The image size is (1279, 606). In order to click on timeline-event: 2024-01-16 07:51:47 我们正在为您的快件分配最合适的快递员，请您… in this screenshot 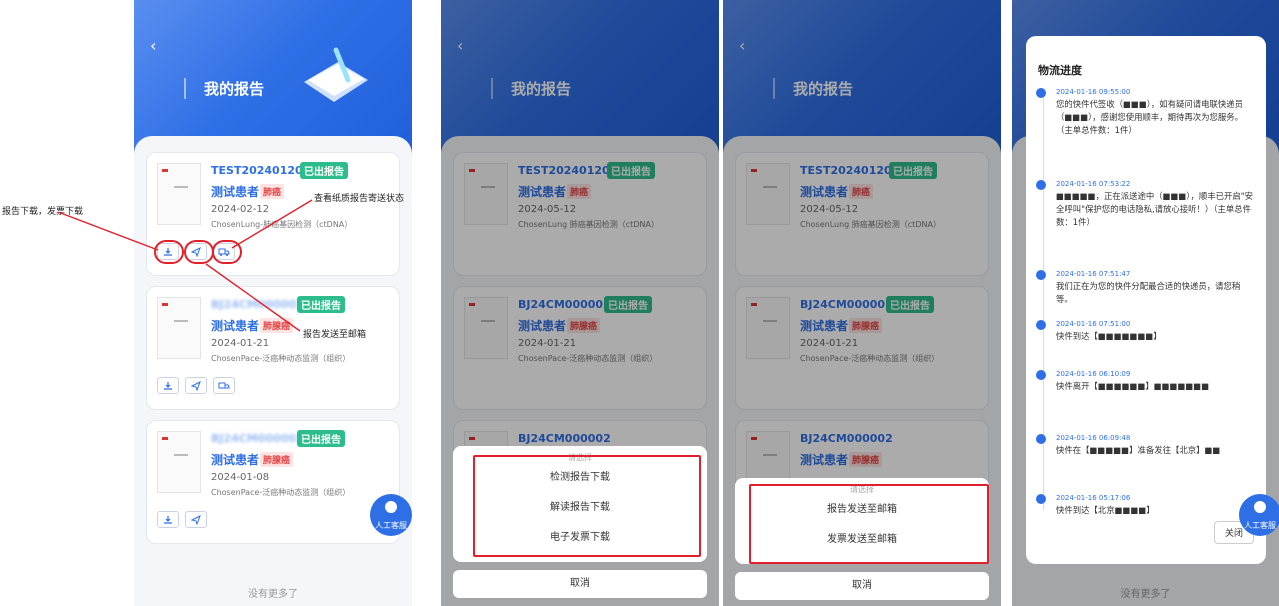, I will do `click(1145, 288)`.